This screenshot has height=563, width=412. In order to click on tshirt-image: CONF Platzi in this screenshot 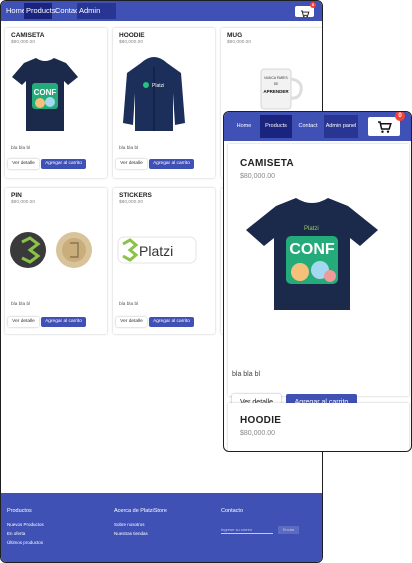, I will do `click(312, 254)`.